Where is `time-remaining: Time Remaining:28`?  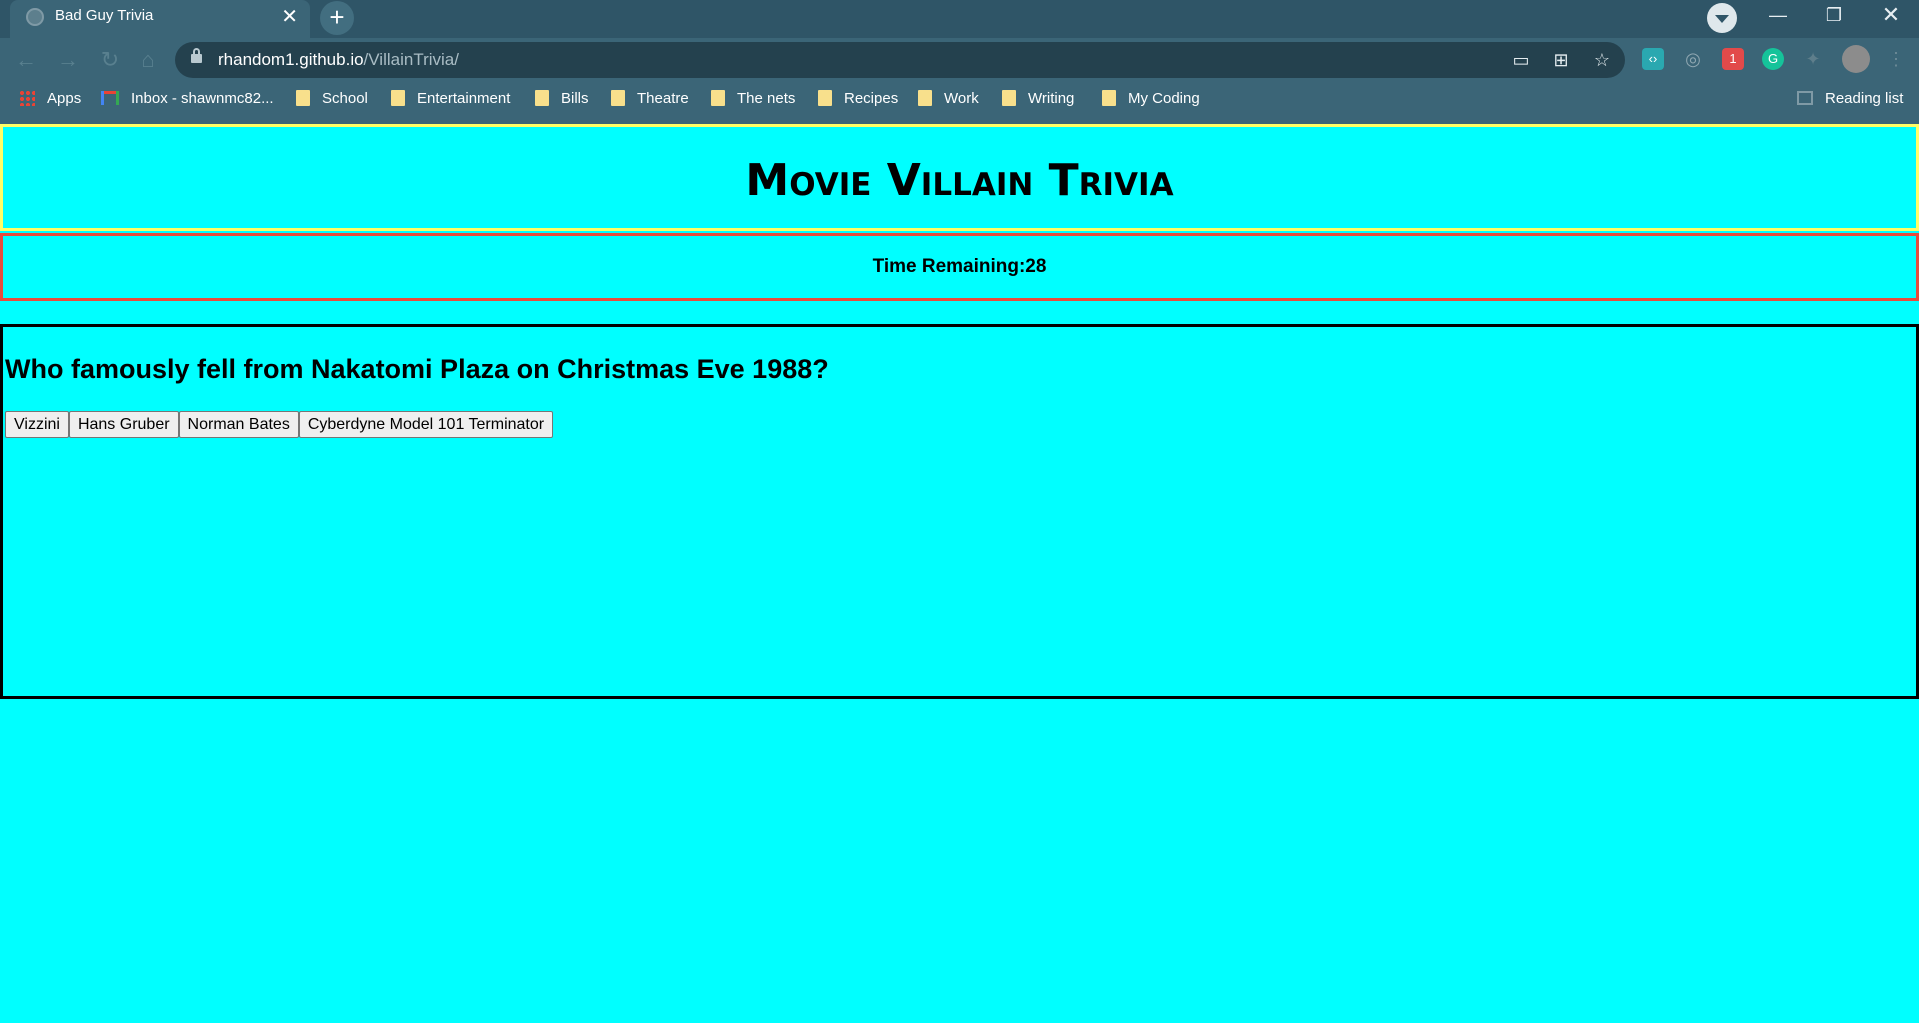
time-remaining: Time Remaining:28 is located at coordinates (959, 266).